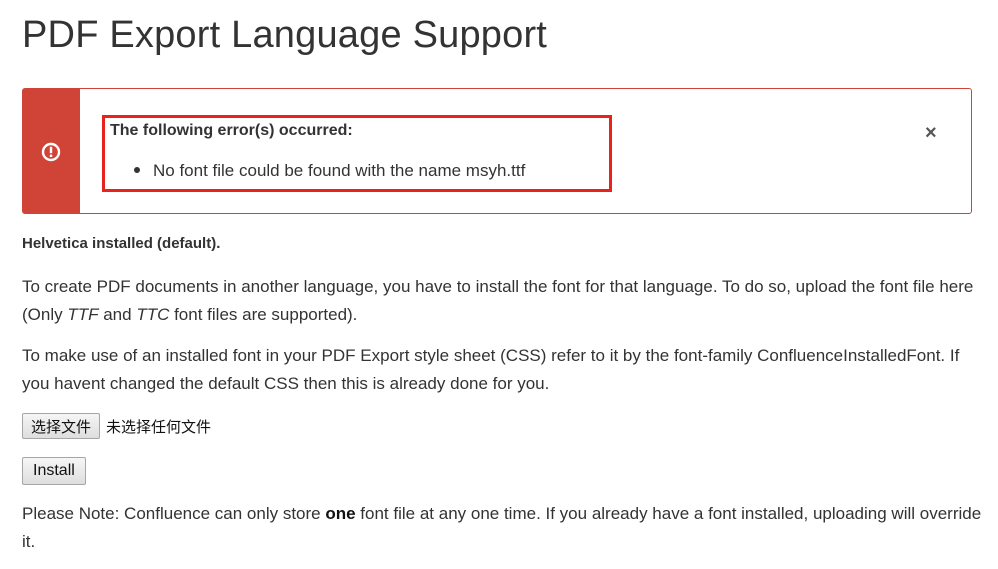  What do you see at coordinates (54, 471) in the screenshot?
I see `install-button: Install` at bounding box center [54, 471].